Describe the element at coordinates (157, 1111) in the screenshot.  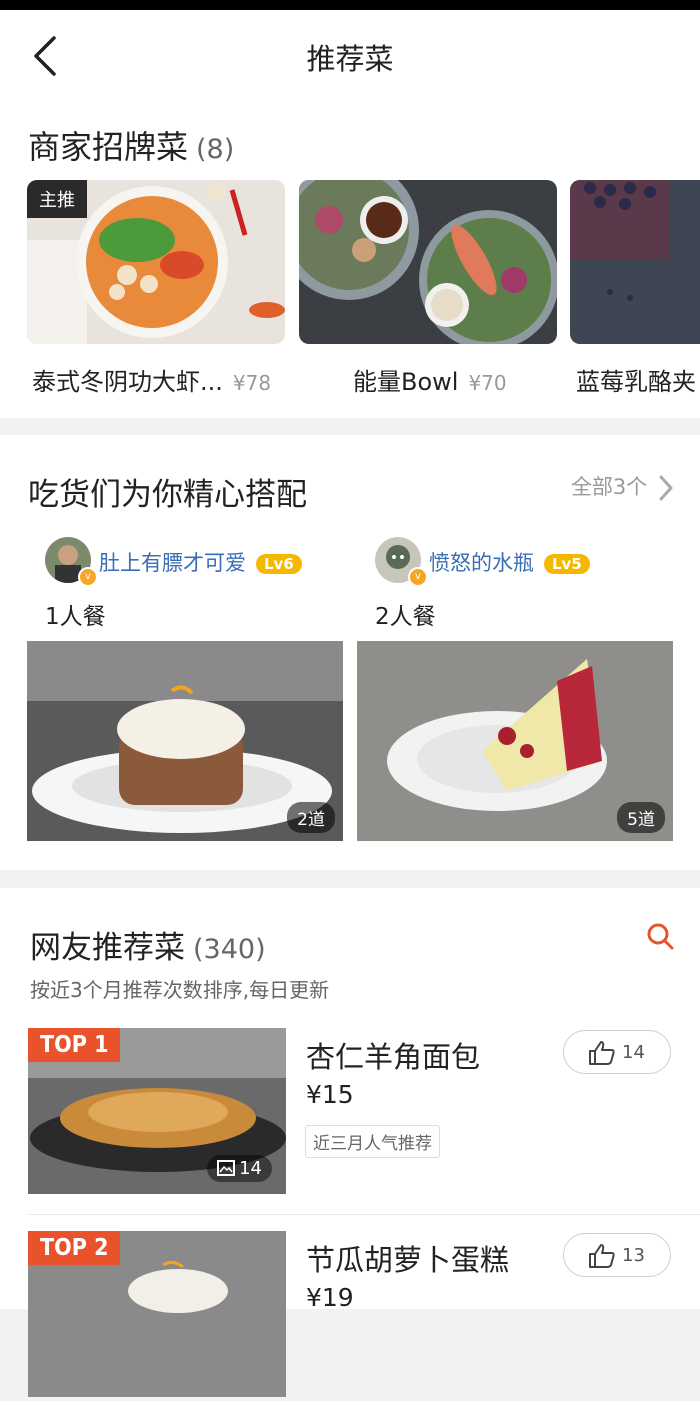
I see `dish-image: TOP 1 14` at that location.